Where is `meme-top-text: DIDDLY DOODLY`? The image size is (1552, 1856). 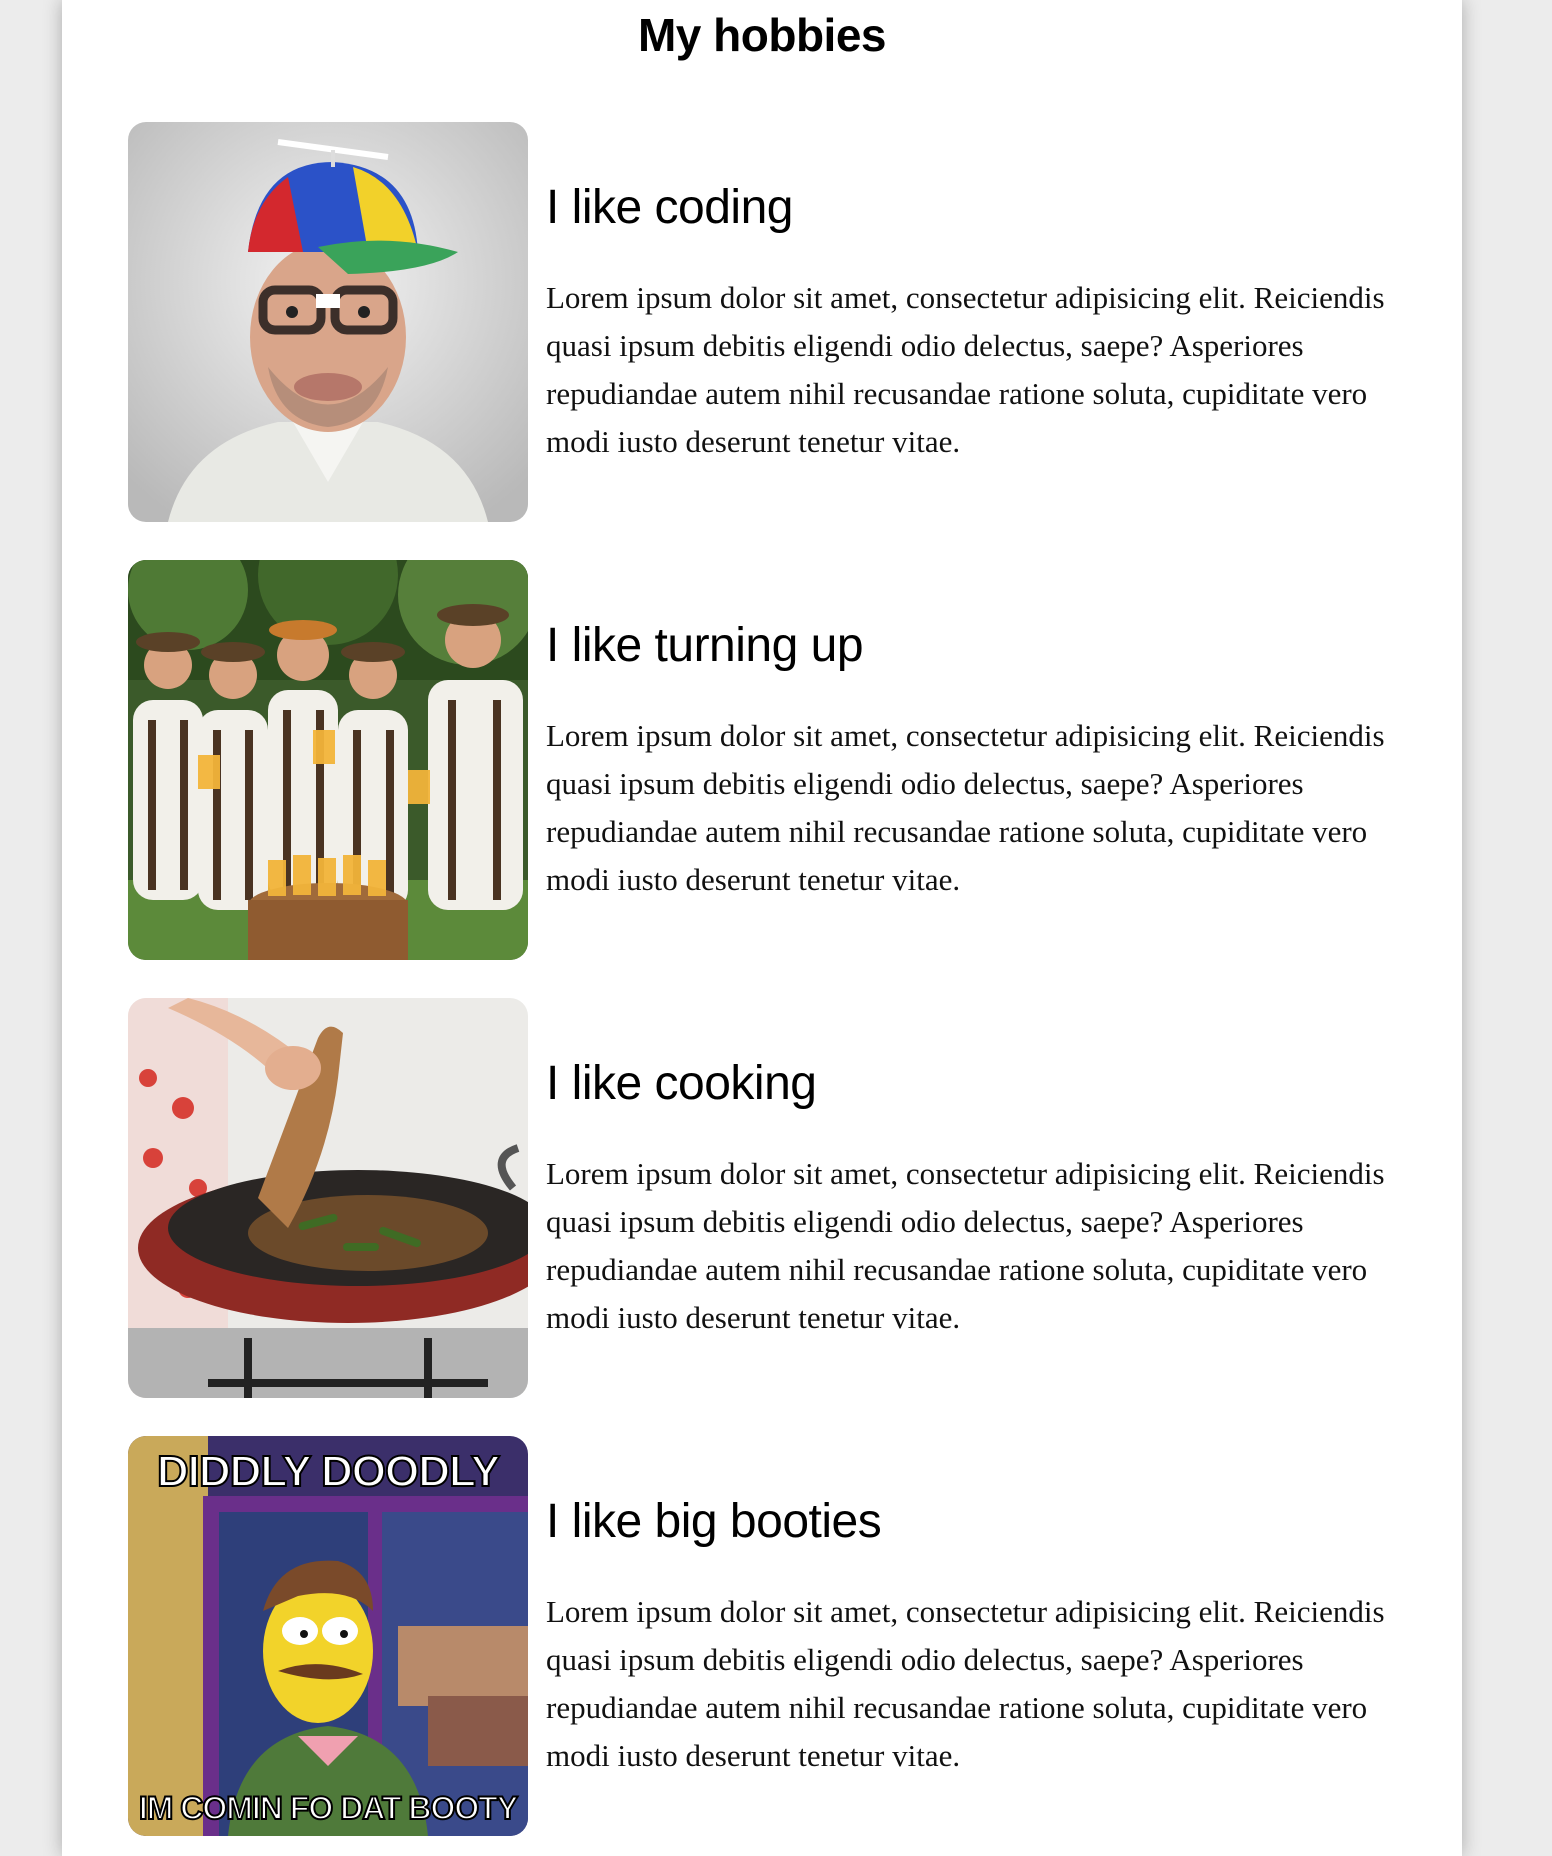
meme-top-text: DIDDLY DOODLY is located at coordinates (328, 1471).